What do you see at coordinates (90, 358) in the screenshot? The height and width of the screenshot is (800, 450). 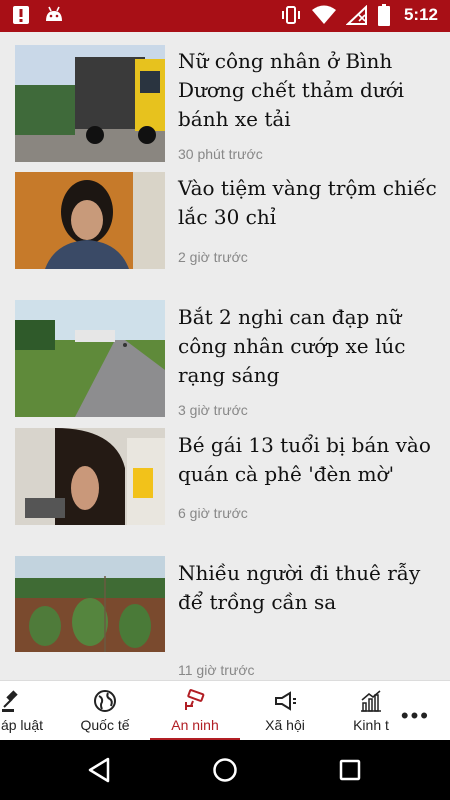 I see `road-photo` at bounding box center [90, 358].